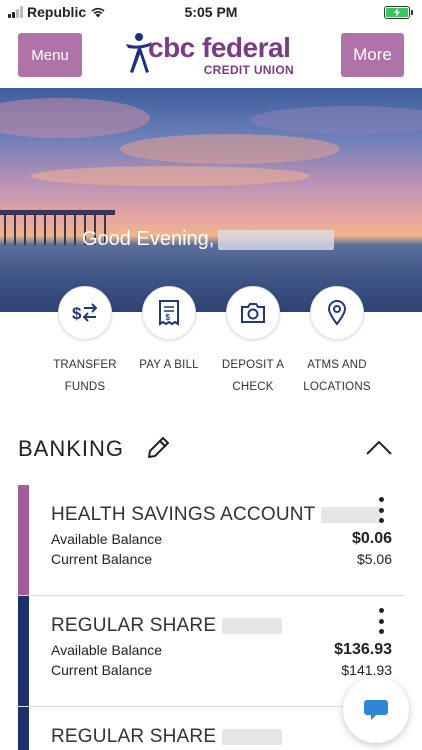 The width and height of the screenshot is (422, 750). What do you see at coordinates (85, 376) in the screenshot?
I see `transfer-funds-label: TRANSFER FUNDS` at bounding box center [85, 376].